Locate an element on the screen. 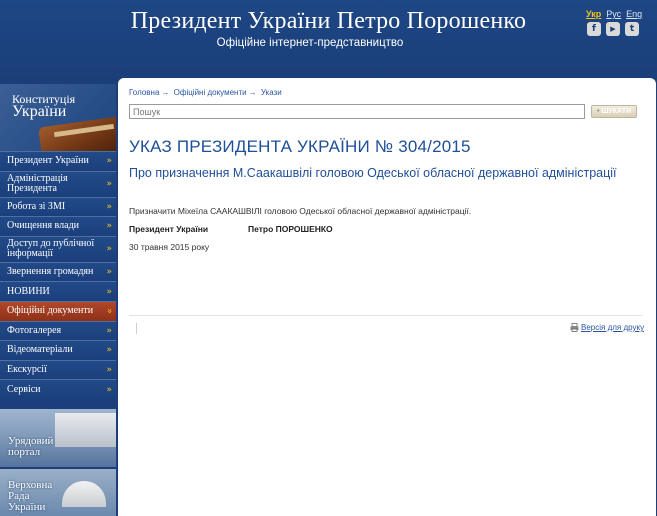 This screenshot has width=657, height=516. sidebar-item-media: Робота зі ЗМІ » is located at coordinates (58, 206).